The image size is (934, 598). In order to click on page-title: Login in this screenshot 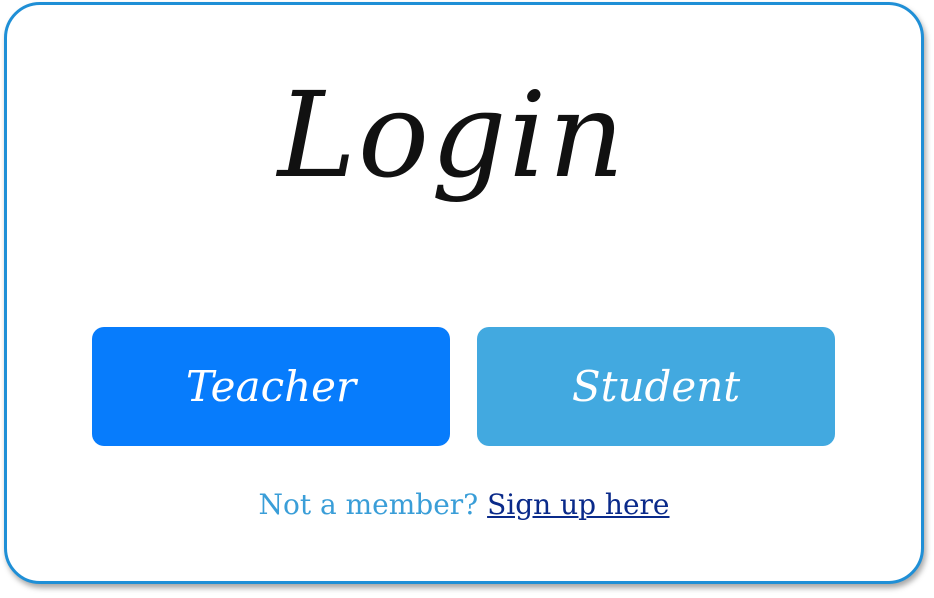, I will do `click(452, 135)`.